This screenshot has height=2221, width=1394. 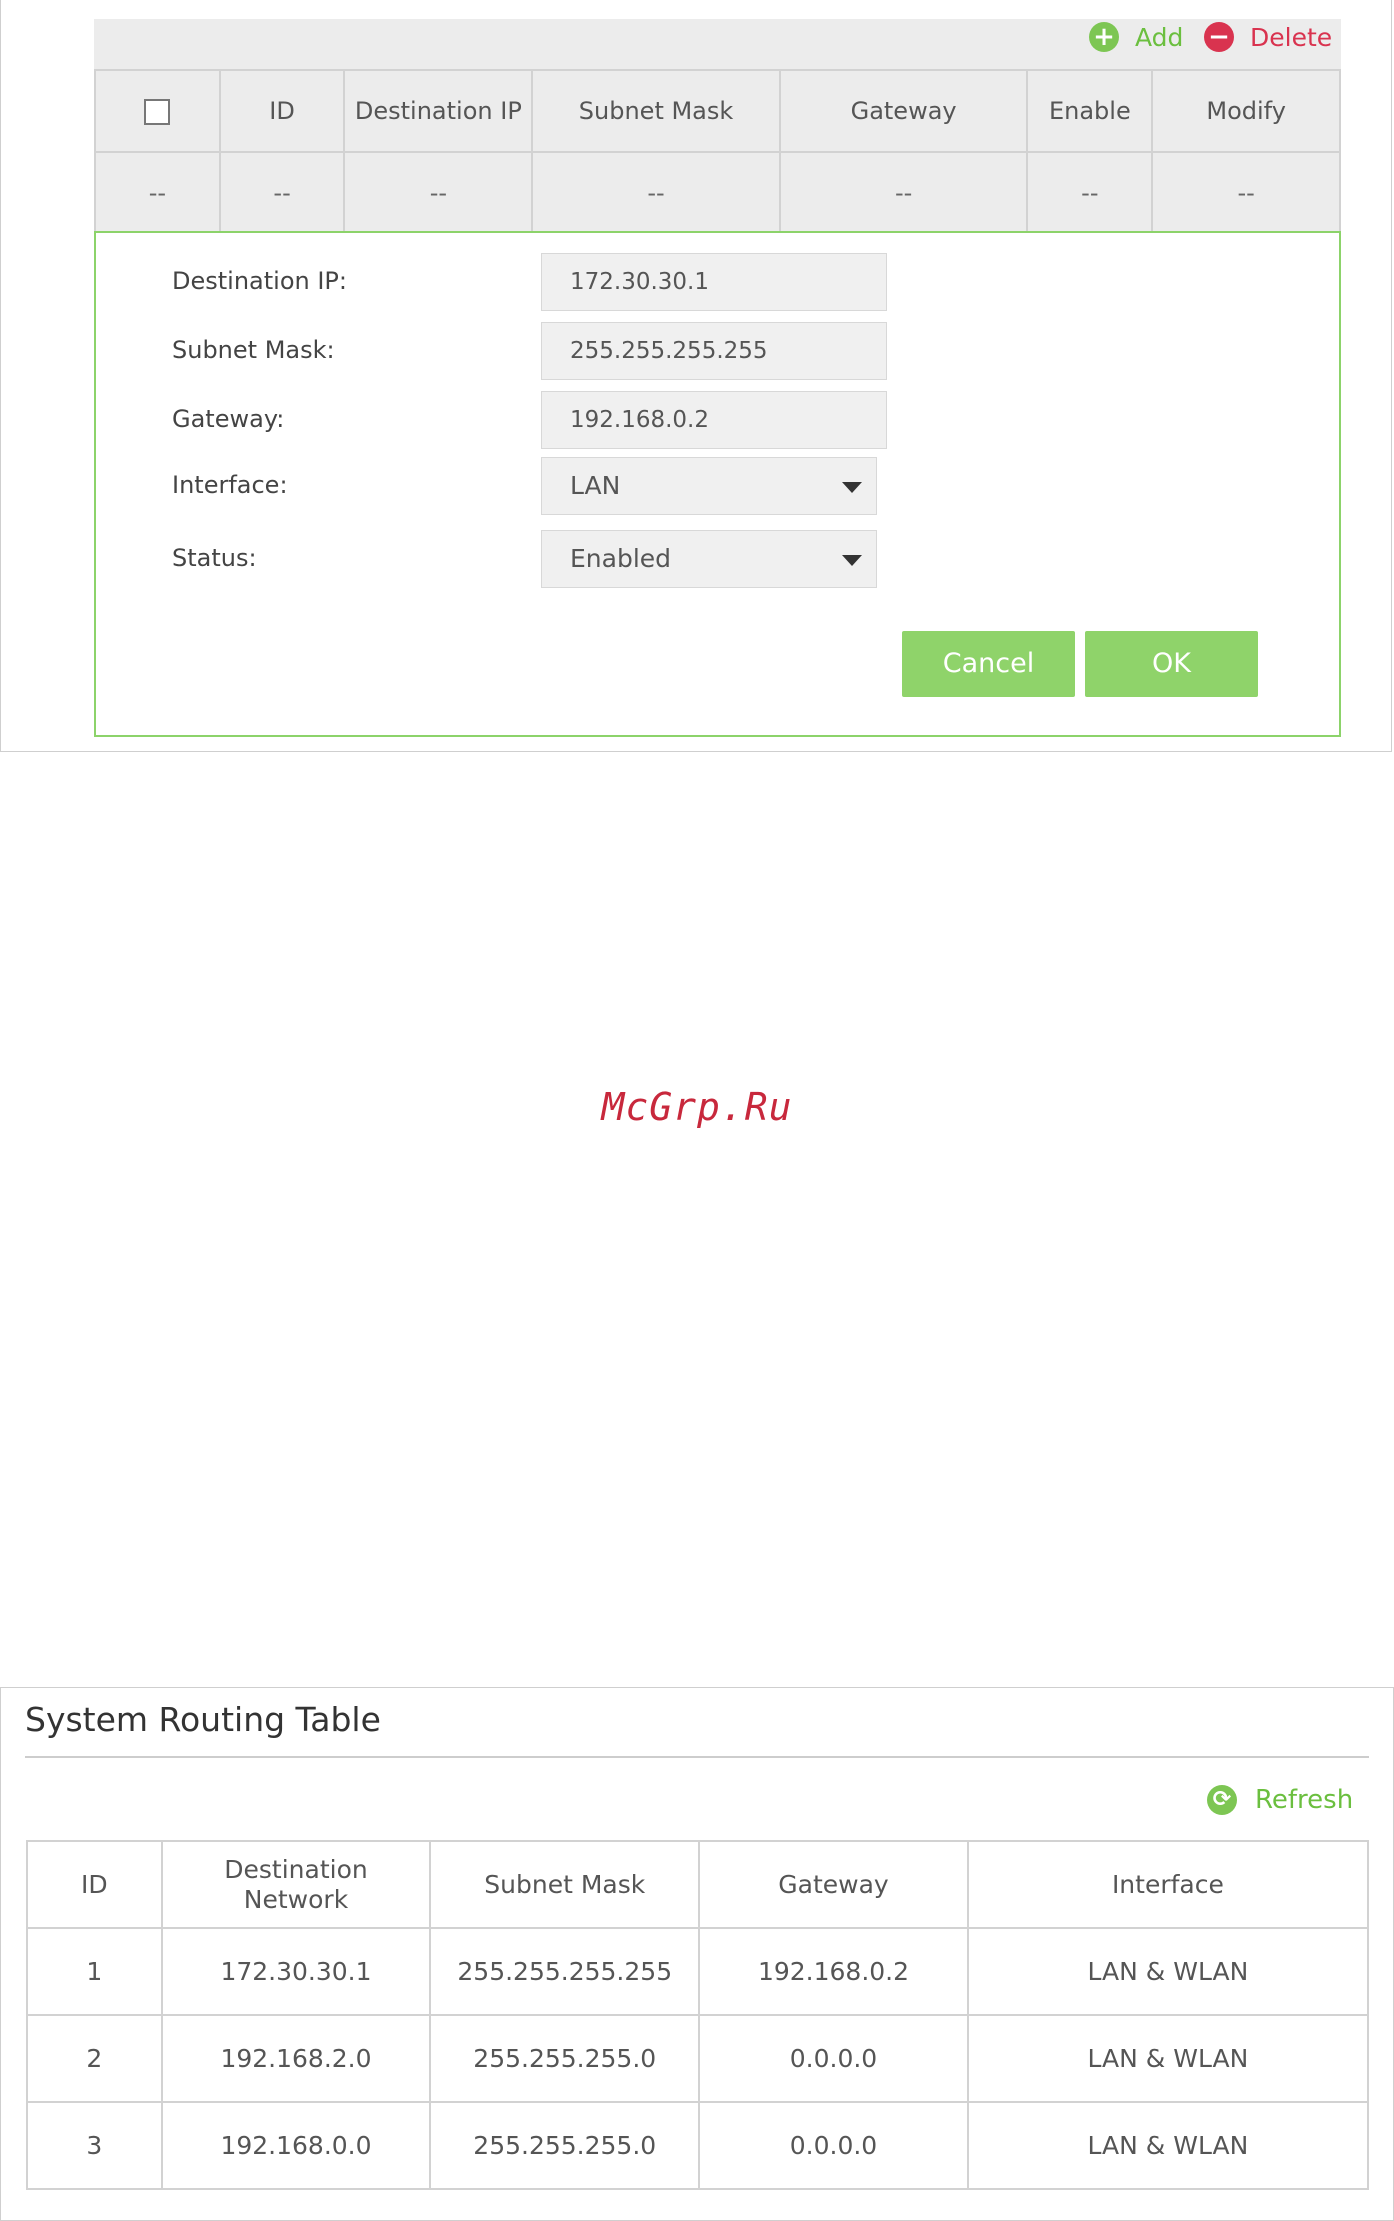 What do you see at coordinates (259, 281) in the screenshot?
I see `destination-ip-label: Destination IP:` at bounding box center [259, 281].